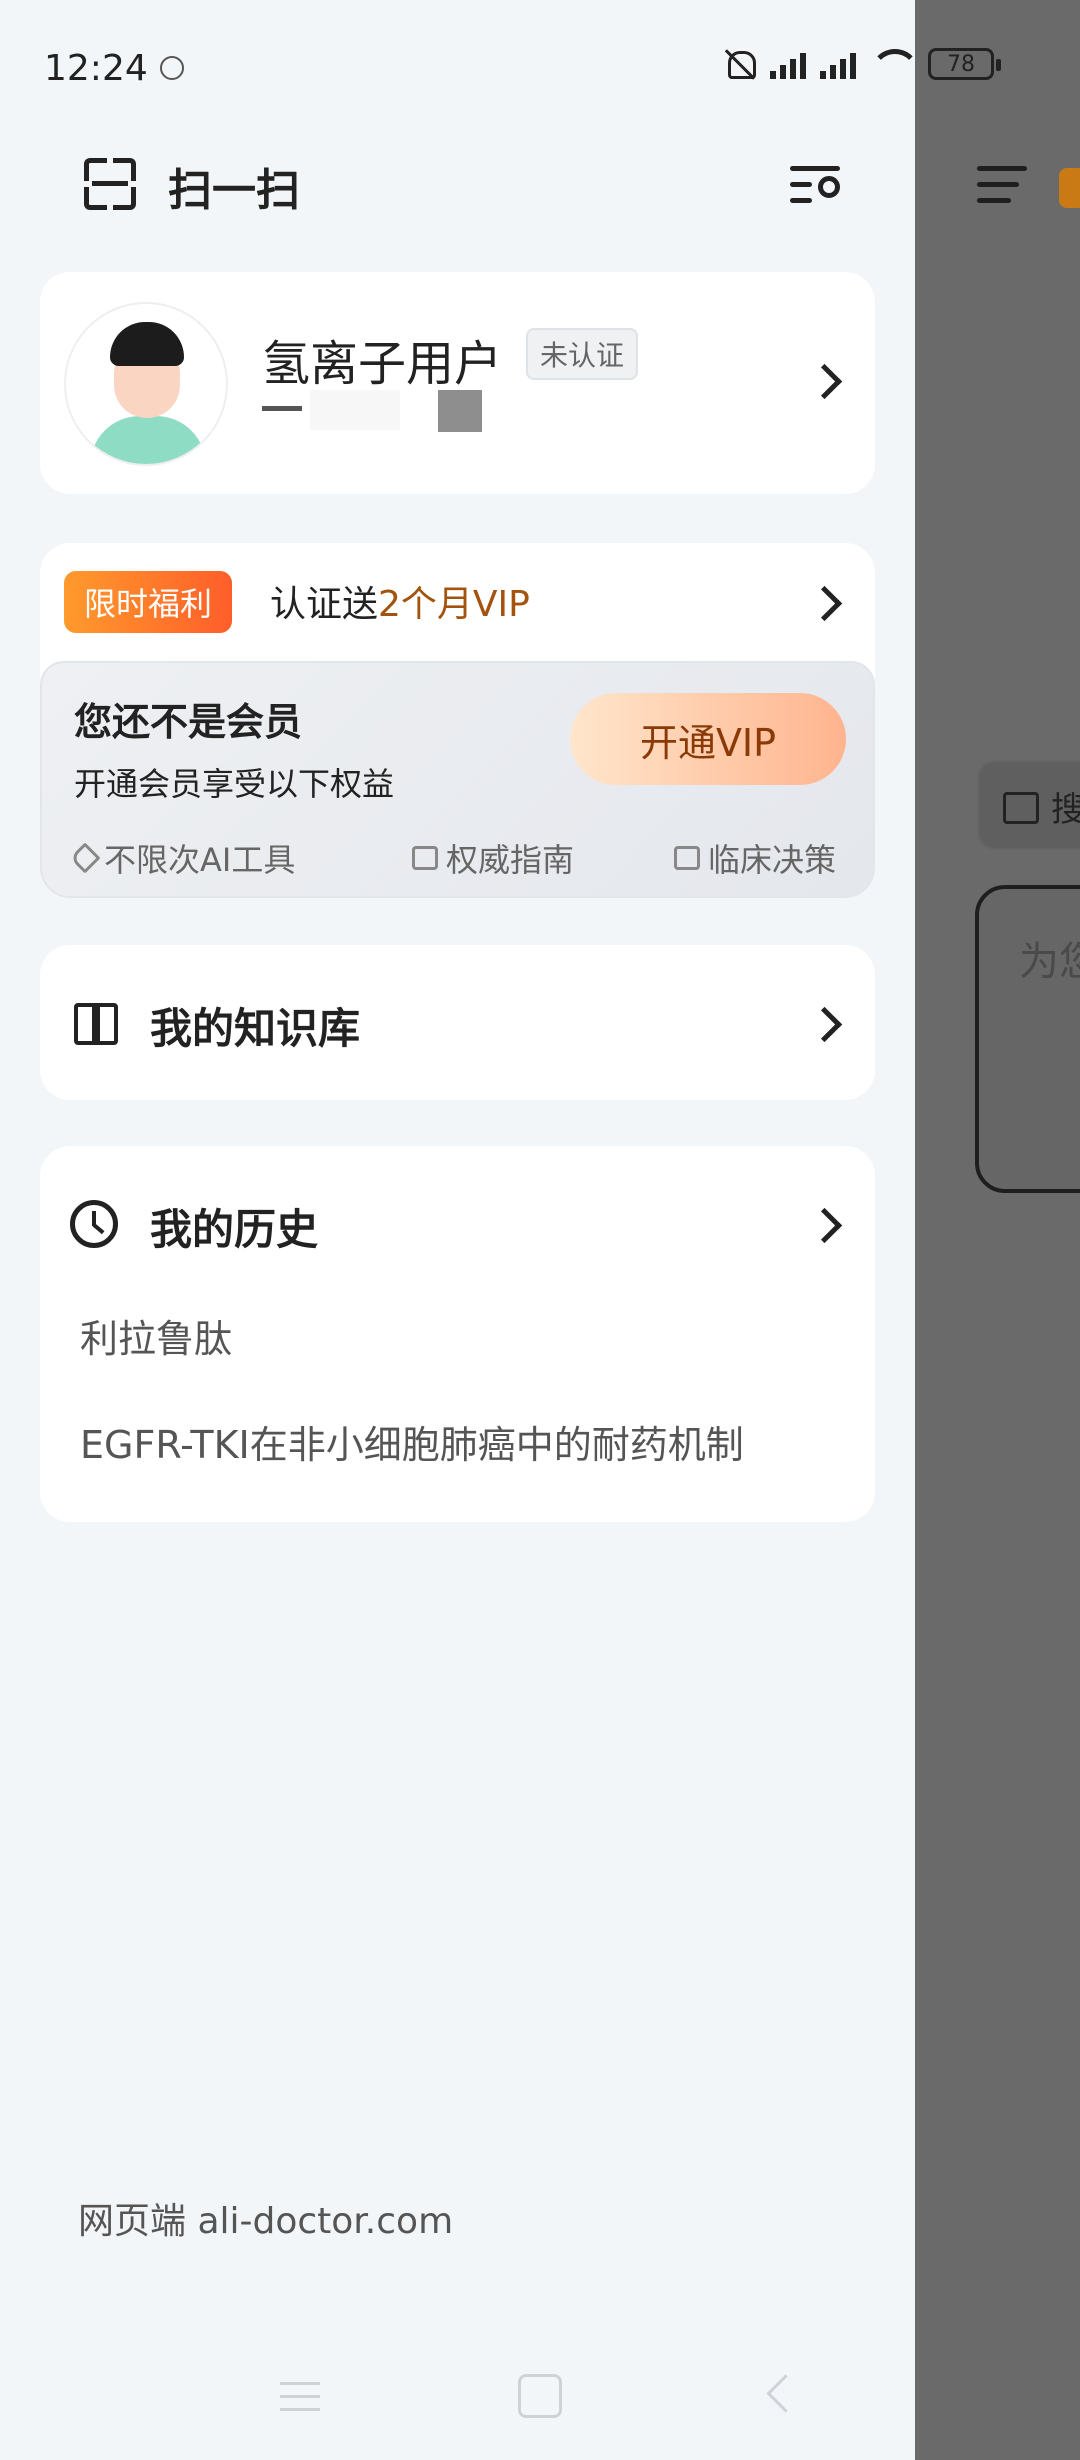 Image resolution: width=1080 pixels, height=2460 pixels. What do you see at coordinates (372, 411) in the screenshot?
I see `masked-user-id` at bounding box center [372, 411].